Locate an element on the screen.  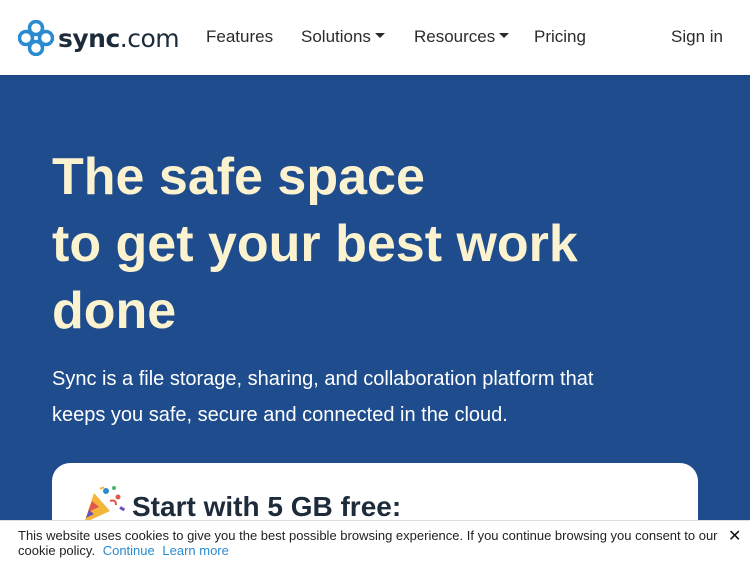
nav-solutions-dropdown: Solutions is located at coordinates (343, 37).